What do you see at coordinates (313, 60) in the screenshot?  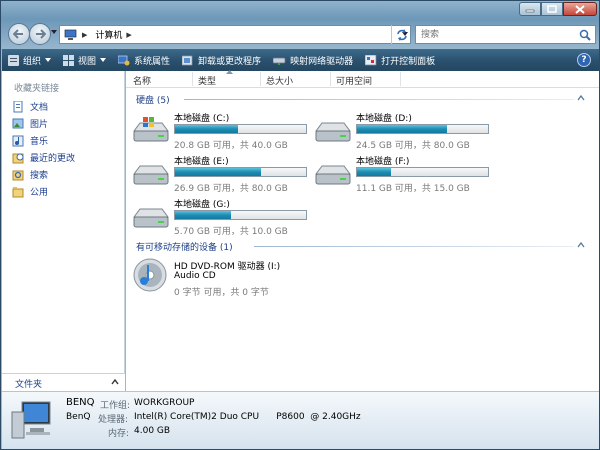 I see `map-network-drive-button: 映射网络驱动器` at bounding box center [313, 60].